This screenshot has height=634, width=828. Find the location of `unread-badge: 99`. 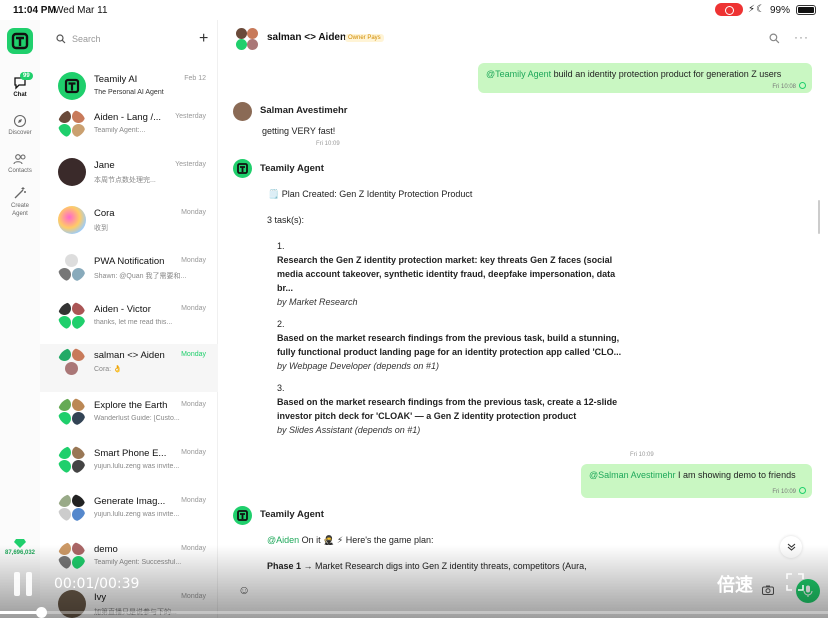

unread-badge: 99 is located at coordinates (26, 76).